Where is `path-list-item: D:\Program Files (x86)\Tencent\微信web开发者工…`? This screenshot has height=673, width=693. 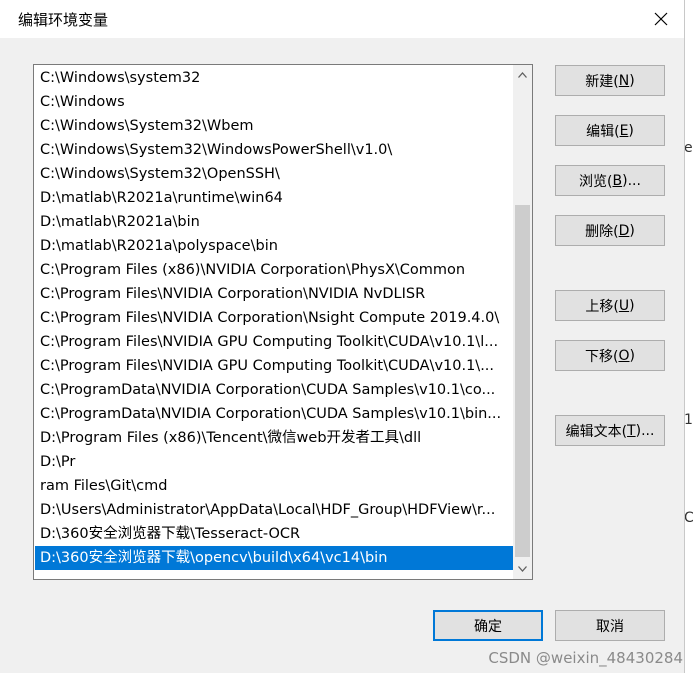 path-list-item: D:\Program Files (x86)\Tencent\微信web开发者工… is located at coordinates (274, 438).